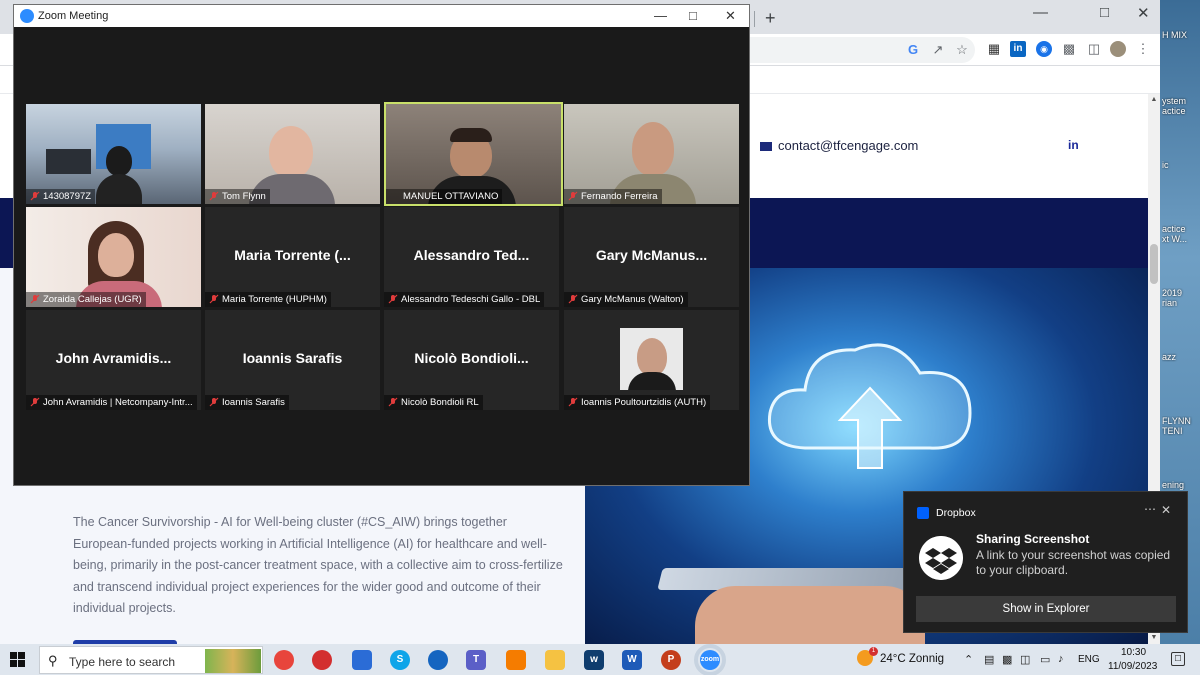  Describe the element at coordinates (1094, 49) in the screenshot. I see `side-panel-icon: ◫` at that location.